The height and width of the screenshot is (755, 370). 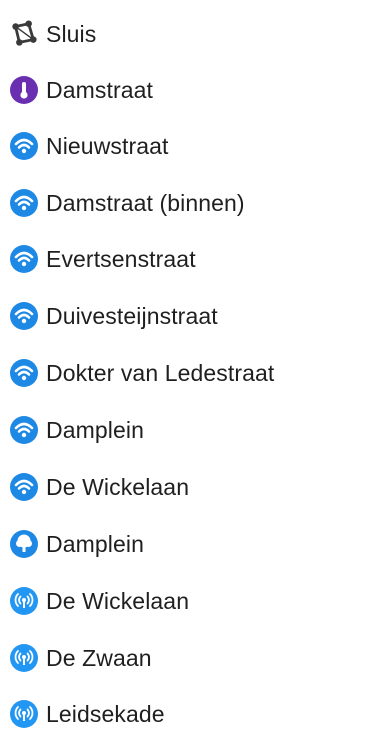 I want to click on list-item-label: Dokter van Ledestraat, so click(x=160, y=372).